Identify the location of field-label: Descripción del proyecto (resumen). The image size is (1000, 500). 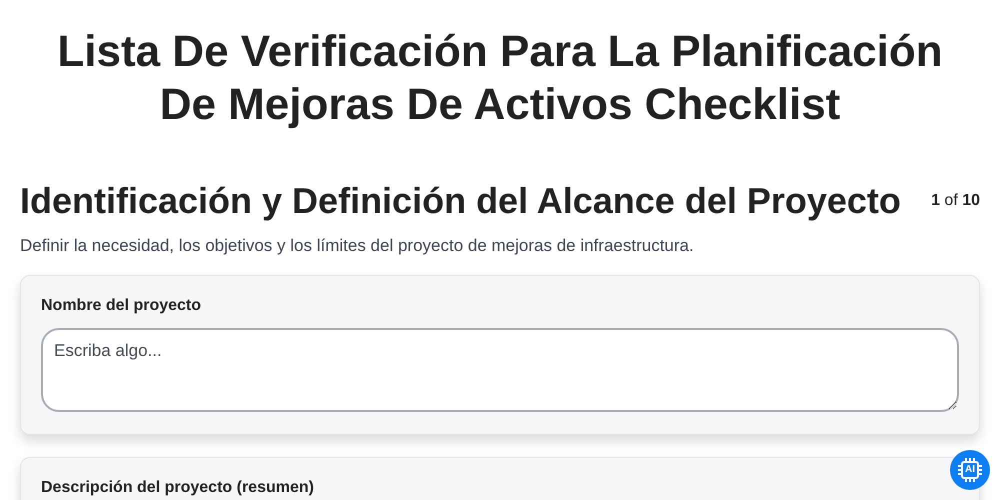
(178, 488).